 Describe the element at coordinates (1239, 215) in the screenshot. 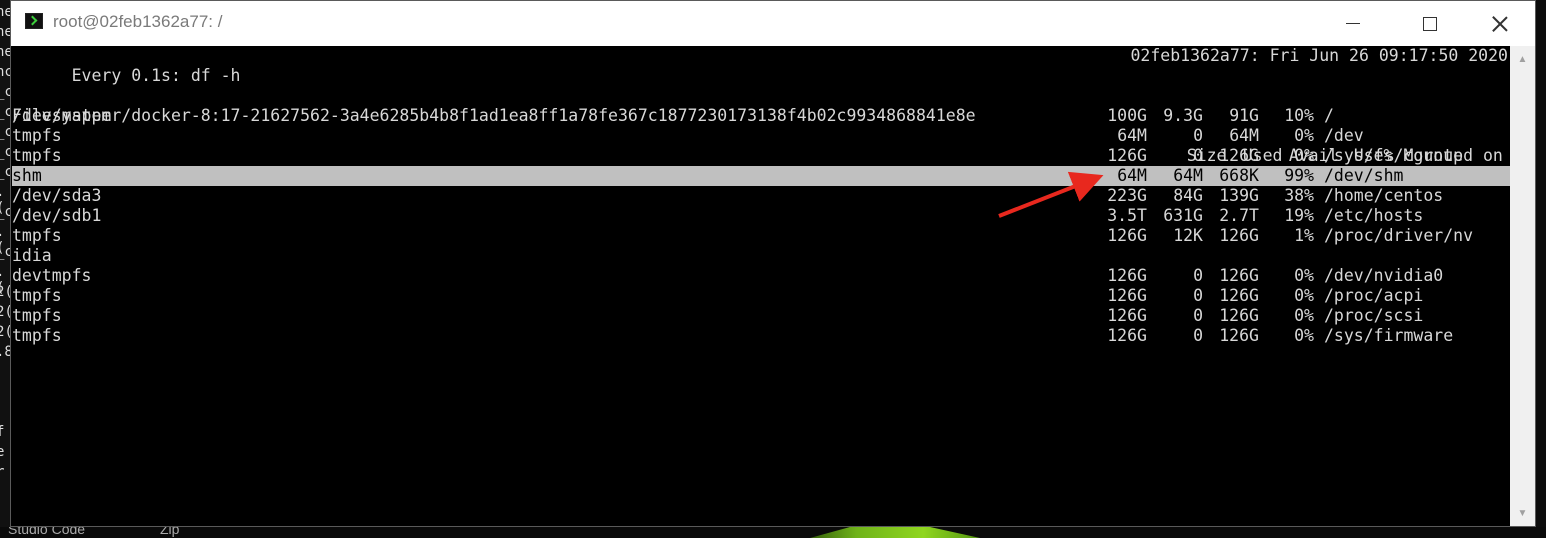

I see `cell-avail: 2.7T` at that location.